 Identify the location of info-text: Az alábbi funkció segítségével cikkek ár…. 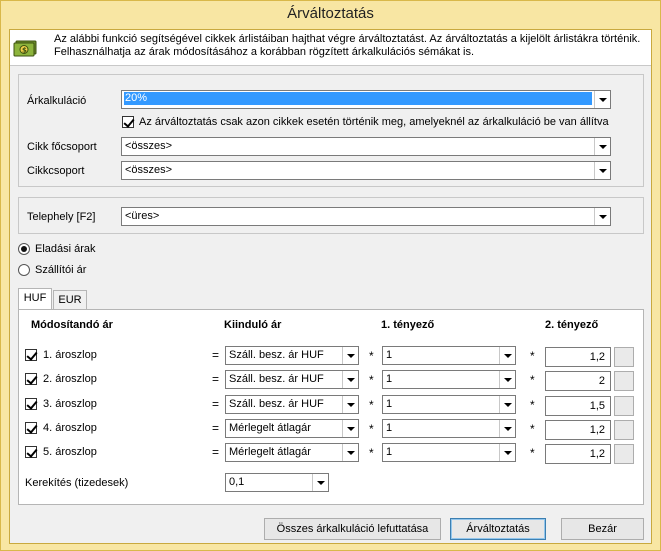
(347, 45).